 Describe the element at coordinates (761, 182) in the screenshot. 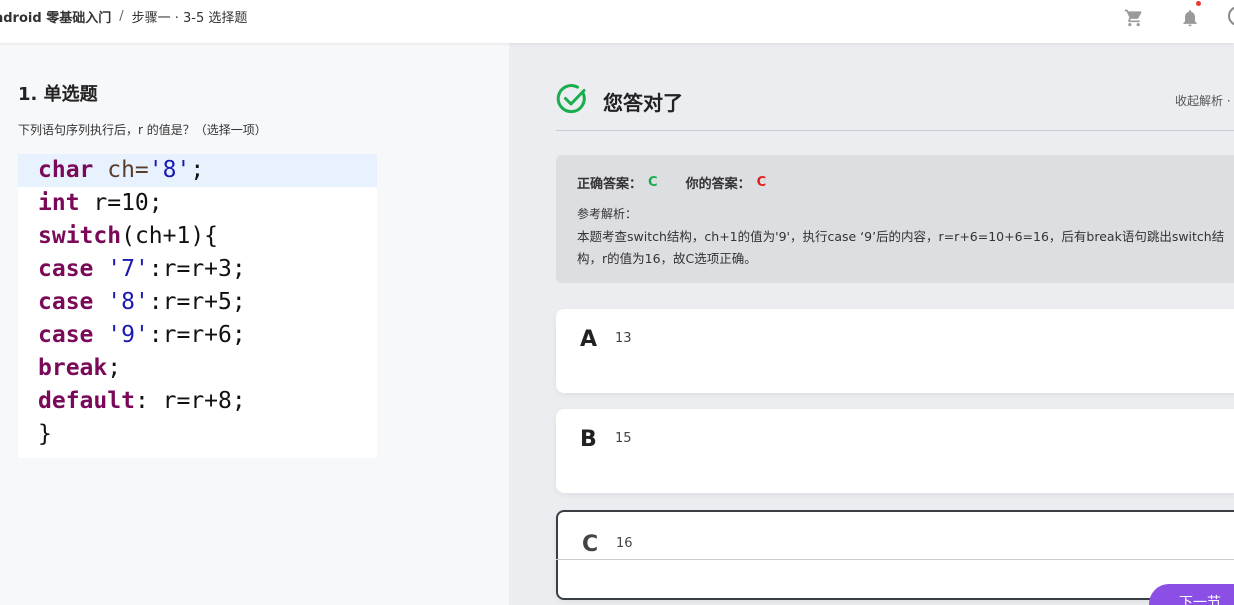

I see `your-answer-value: C` at that location.